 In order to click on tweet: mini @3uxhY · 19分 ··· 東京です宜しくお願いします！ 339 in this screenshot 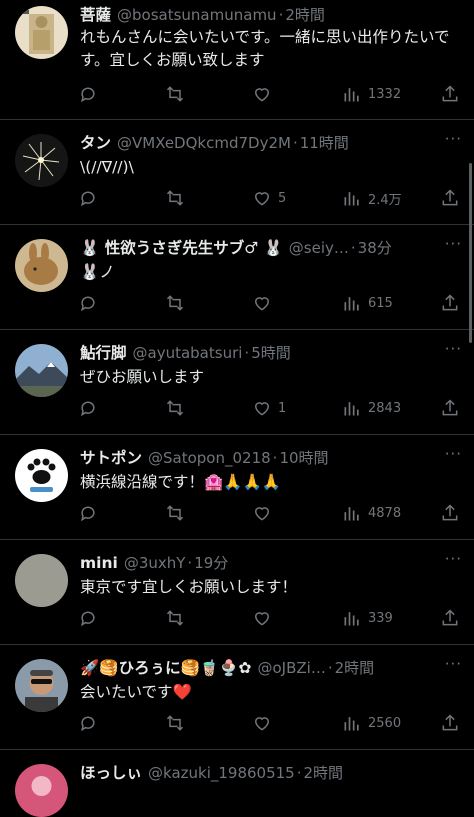, I will do `click(237, 592)`.